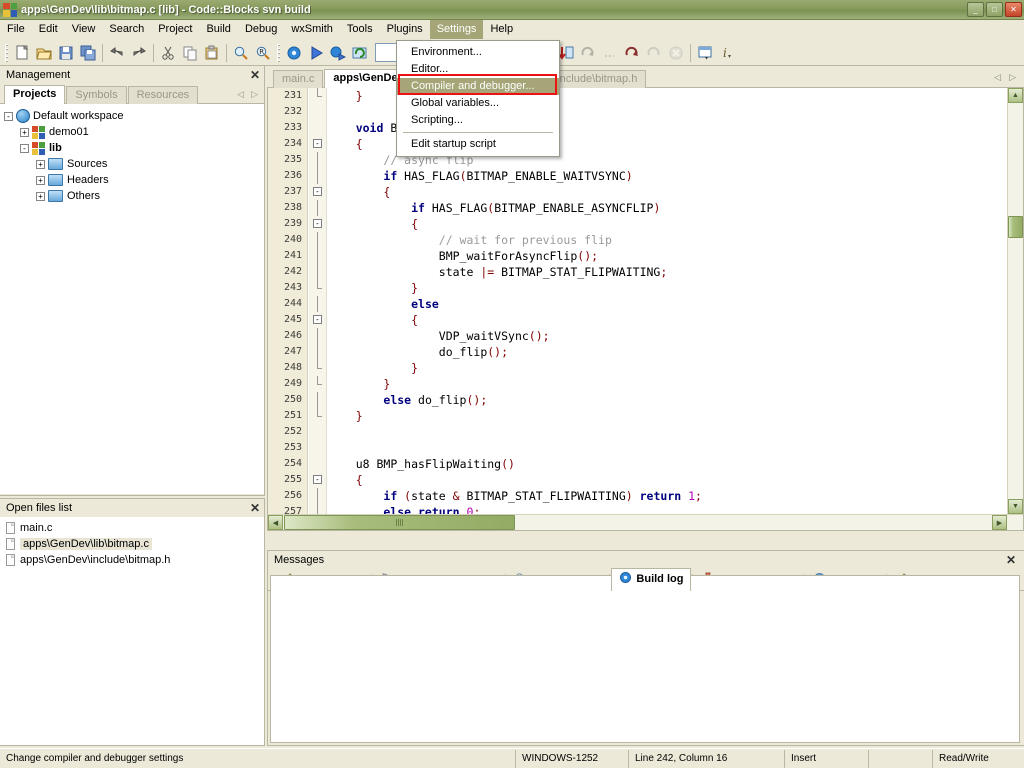 This screenshot has width=1024, height=768. What do you see at coordinates (994, 9) in the screenshot?
I see `maximize-button: □` at bounding box center [994, 9].